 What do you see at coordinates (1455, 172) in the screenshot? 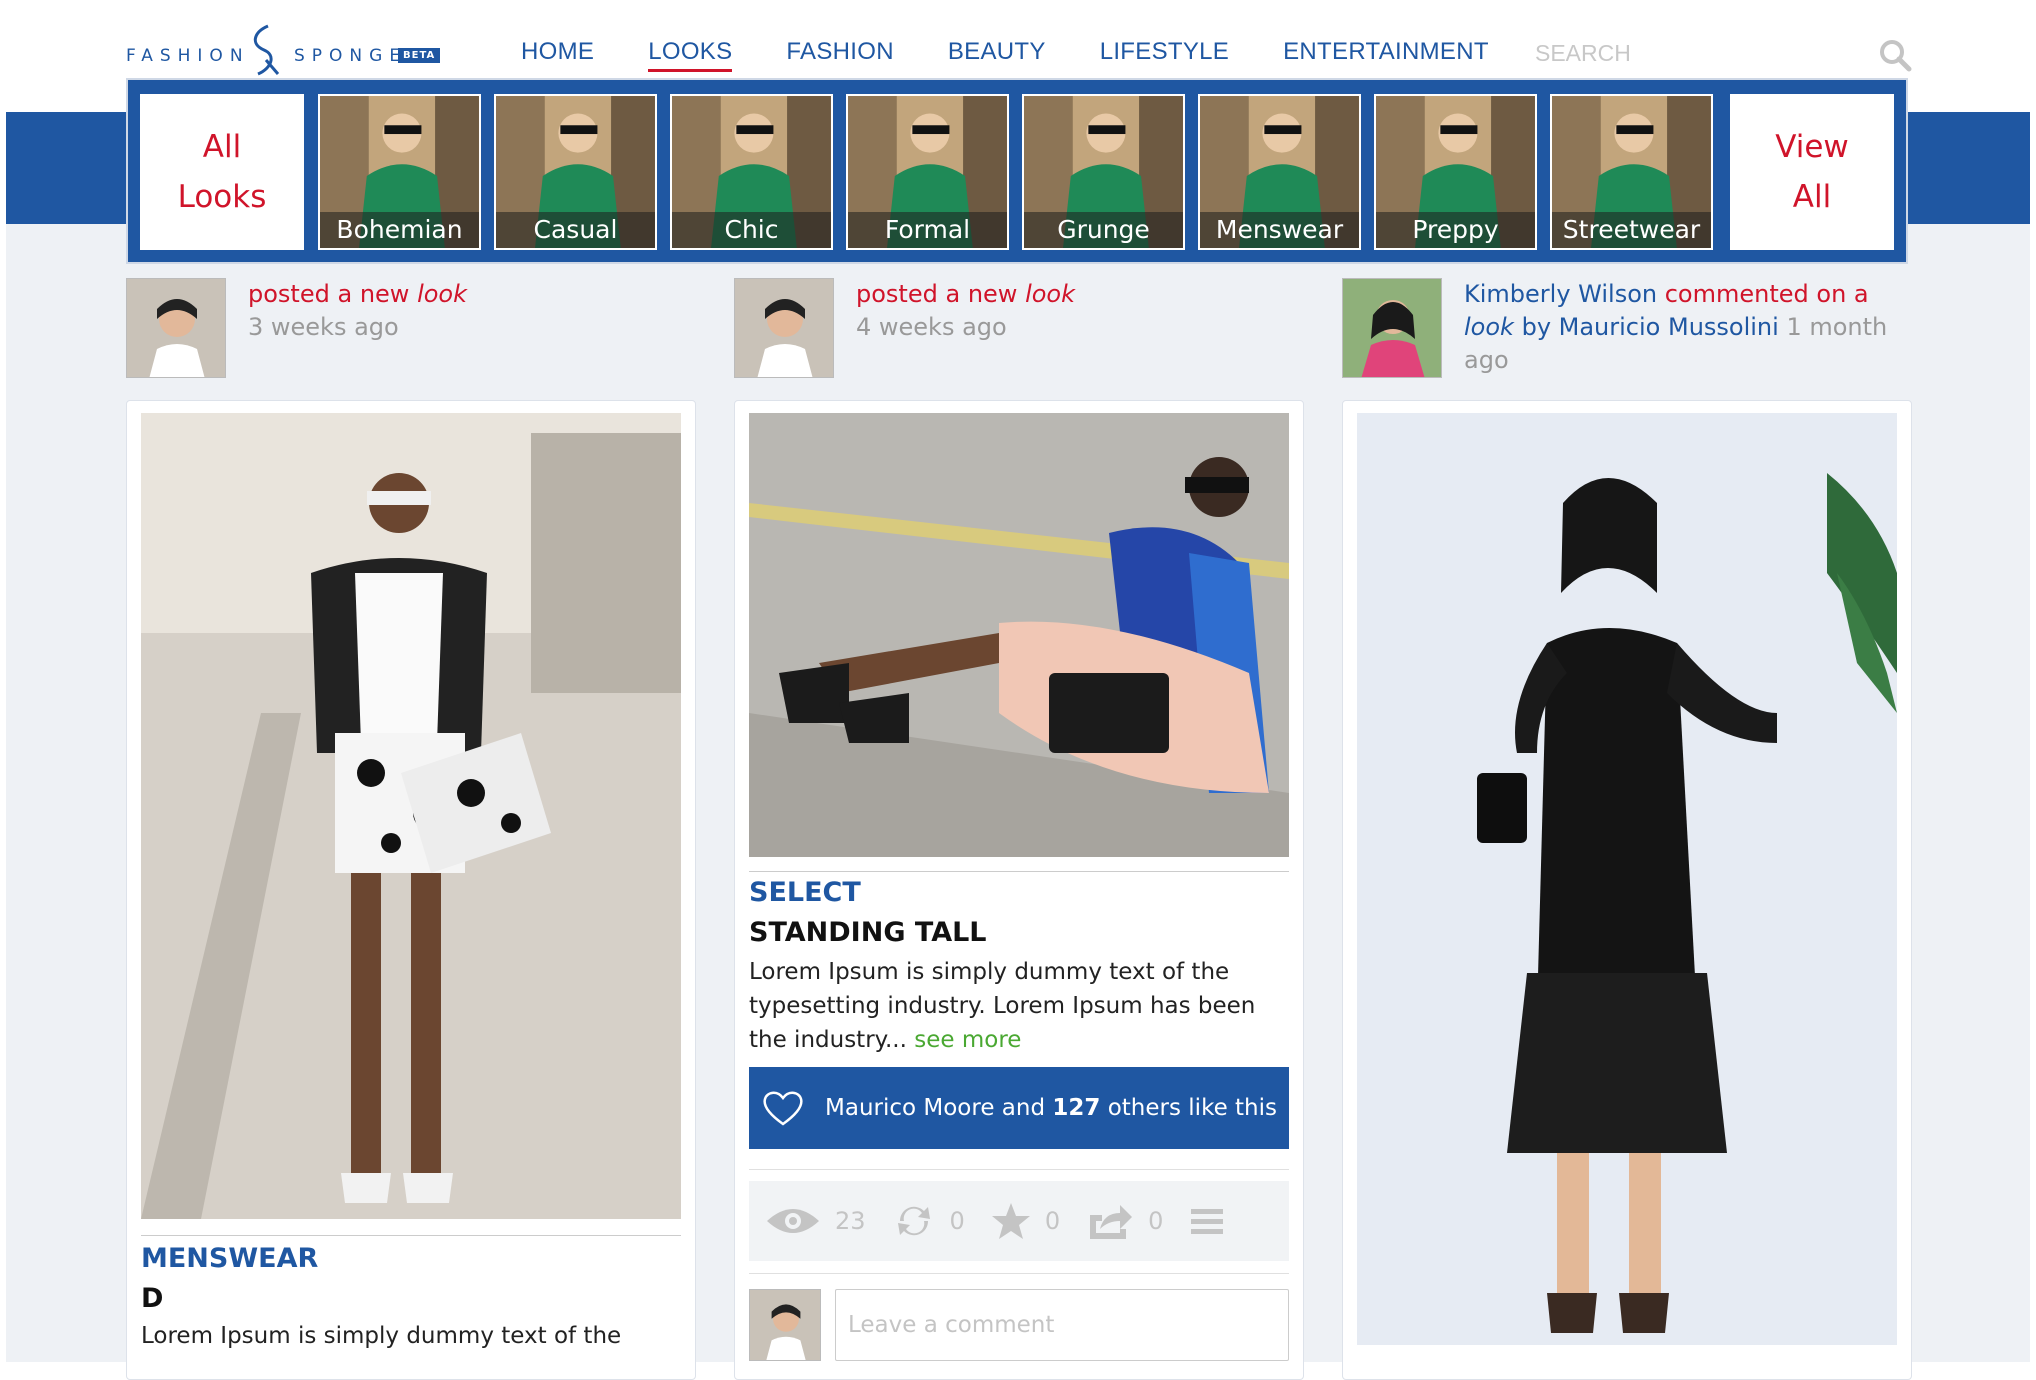
I see `look-category-preppy: Preppy` at bounding box center [1455, 172].